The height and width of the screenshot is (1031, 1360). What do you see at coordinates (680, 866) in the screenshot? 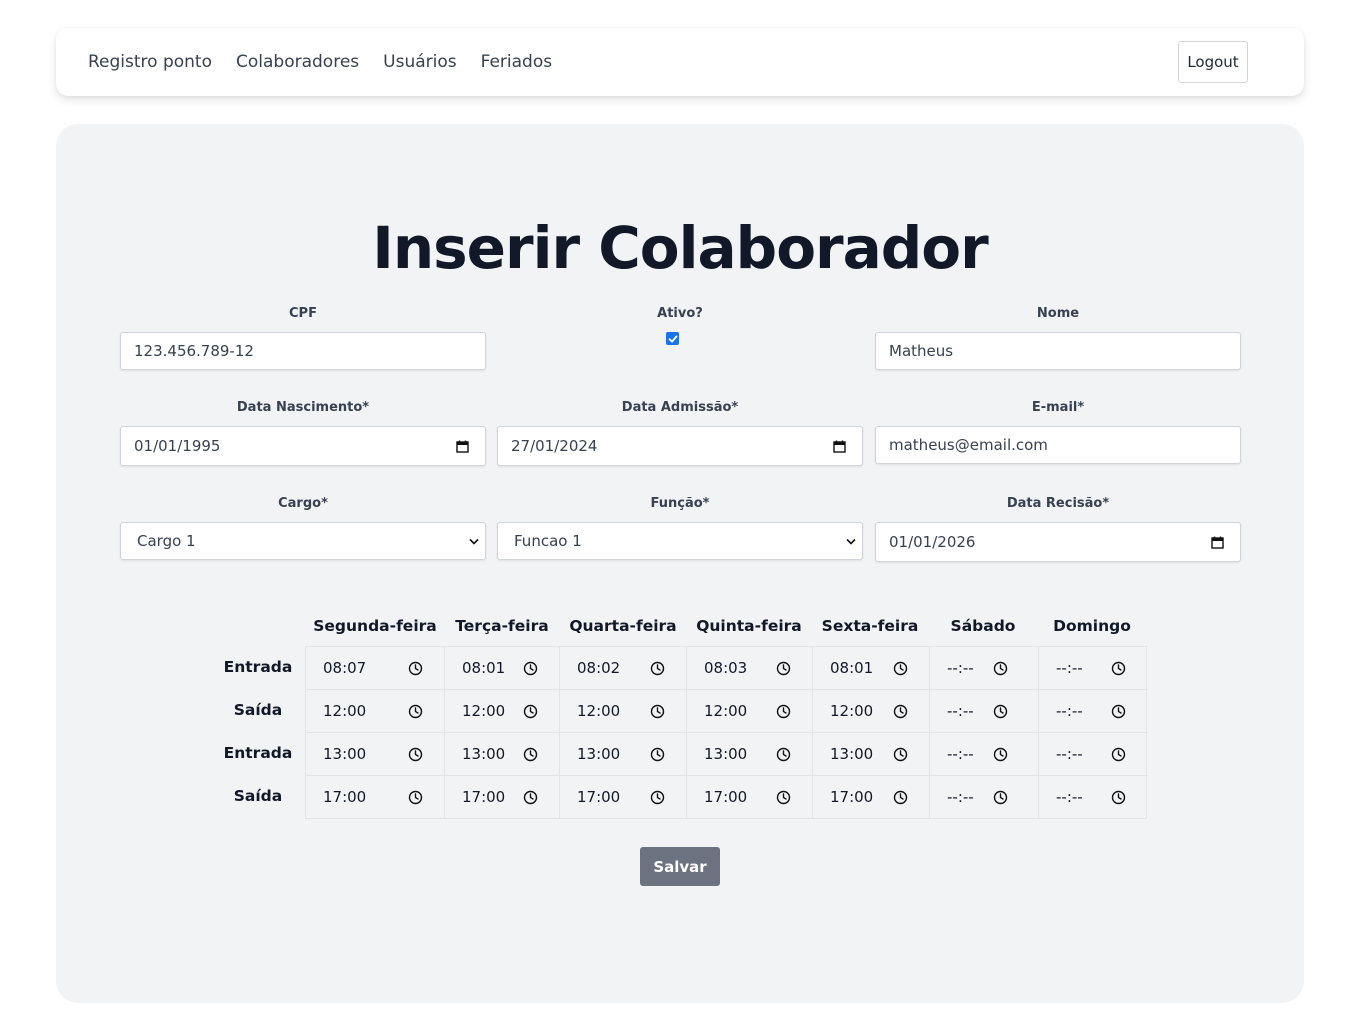
I see `save-button: Salvar` at bounding box center [680, 866].